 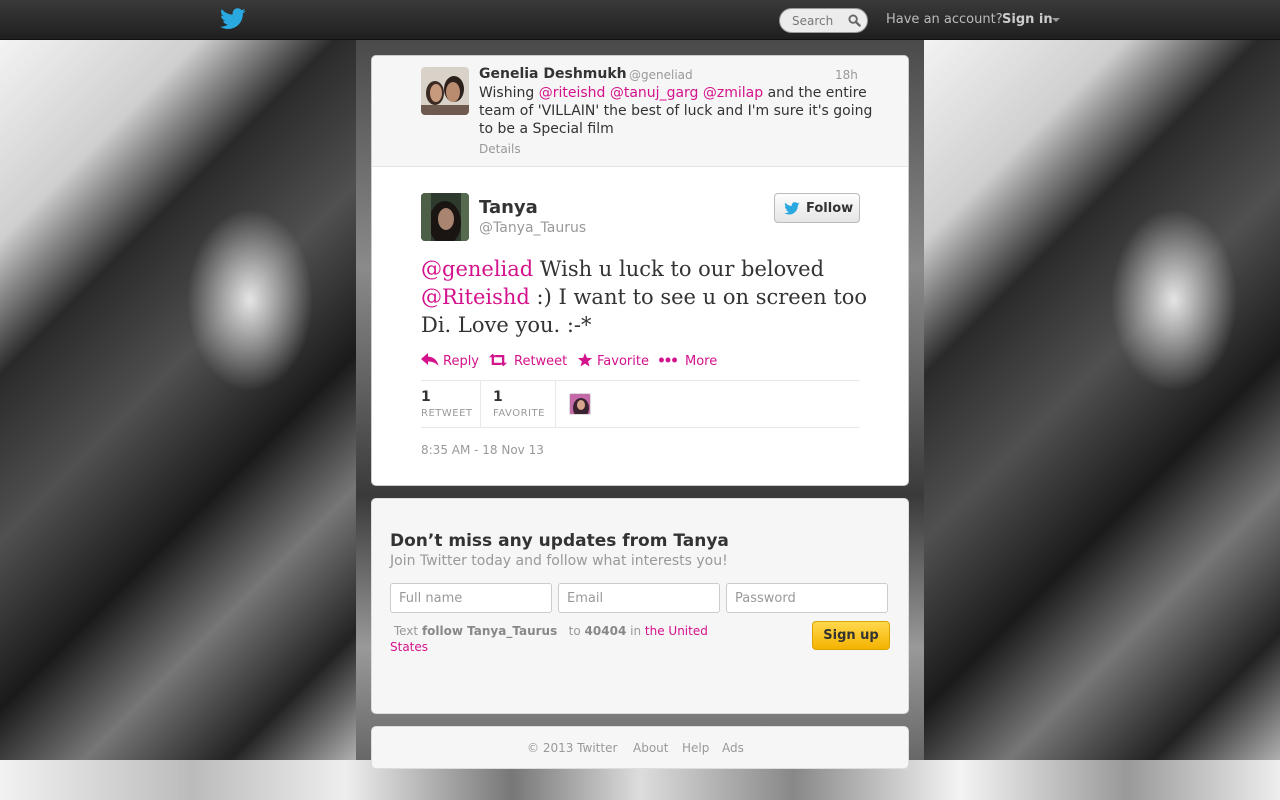 I want to click on mention-link: @zmilap, so click(x=733, y=93).